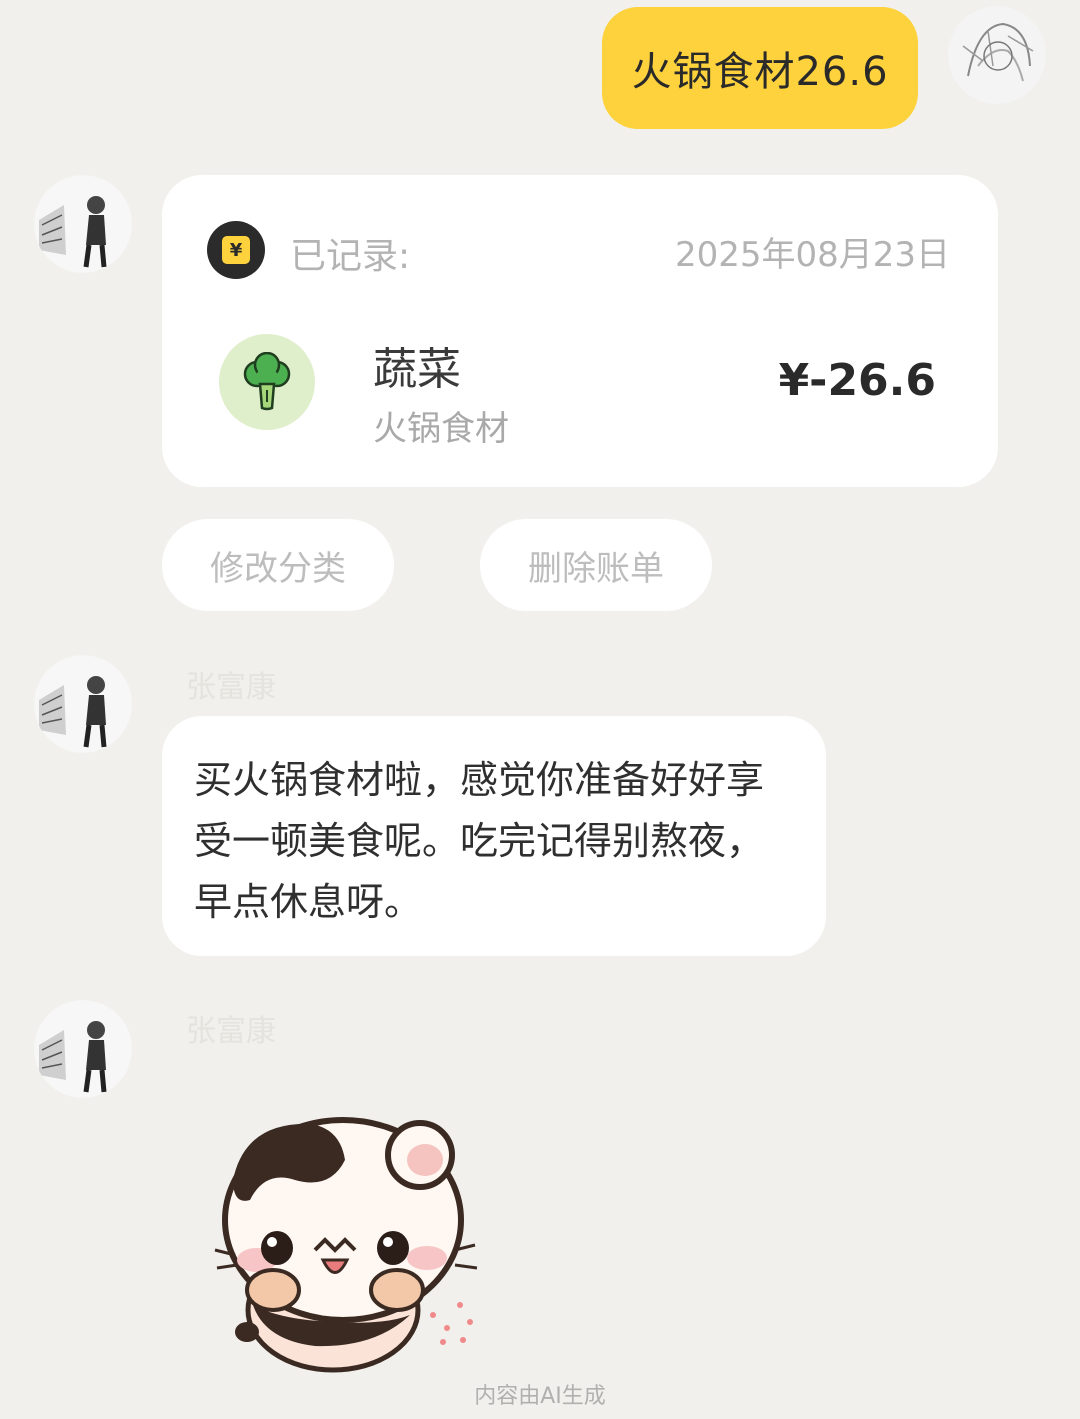 The width and height of the screenshot is (1080, 1419). I want to click on yen-badge: ¥, so click(236, 250).